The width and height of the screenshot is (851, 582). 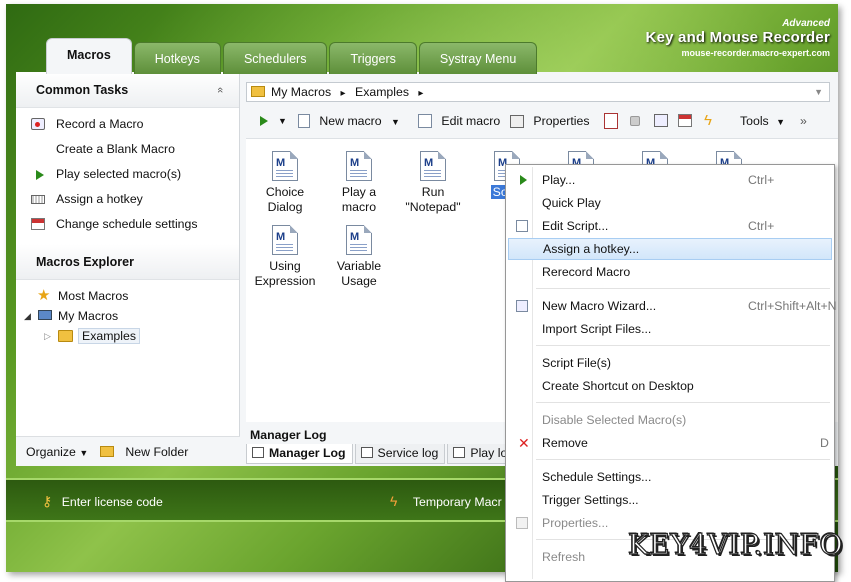 What do you see at coordinates (672, 306) in the screenshot?
I see `menu-item-new-macro-wizard: New Macro Wizard... Ctrl+Shift+Alt+N` at bounding box center [672, 306].